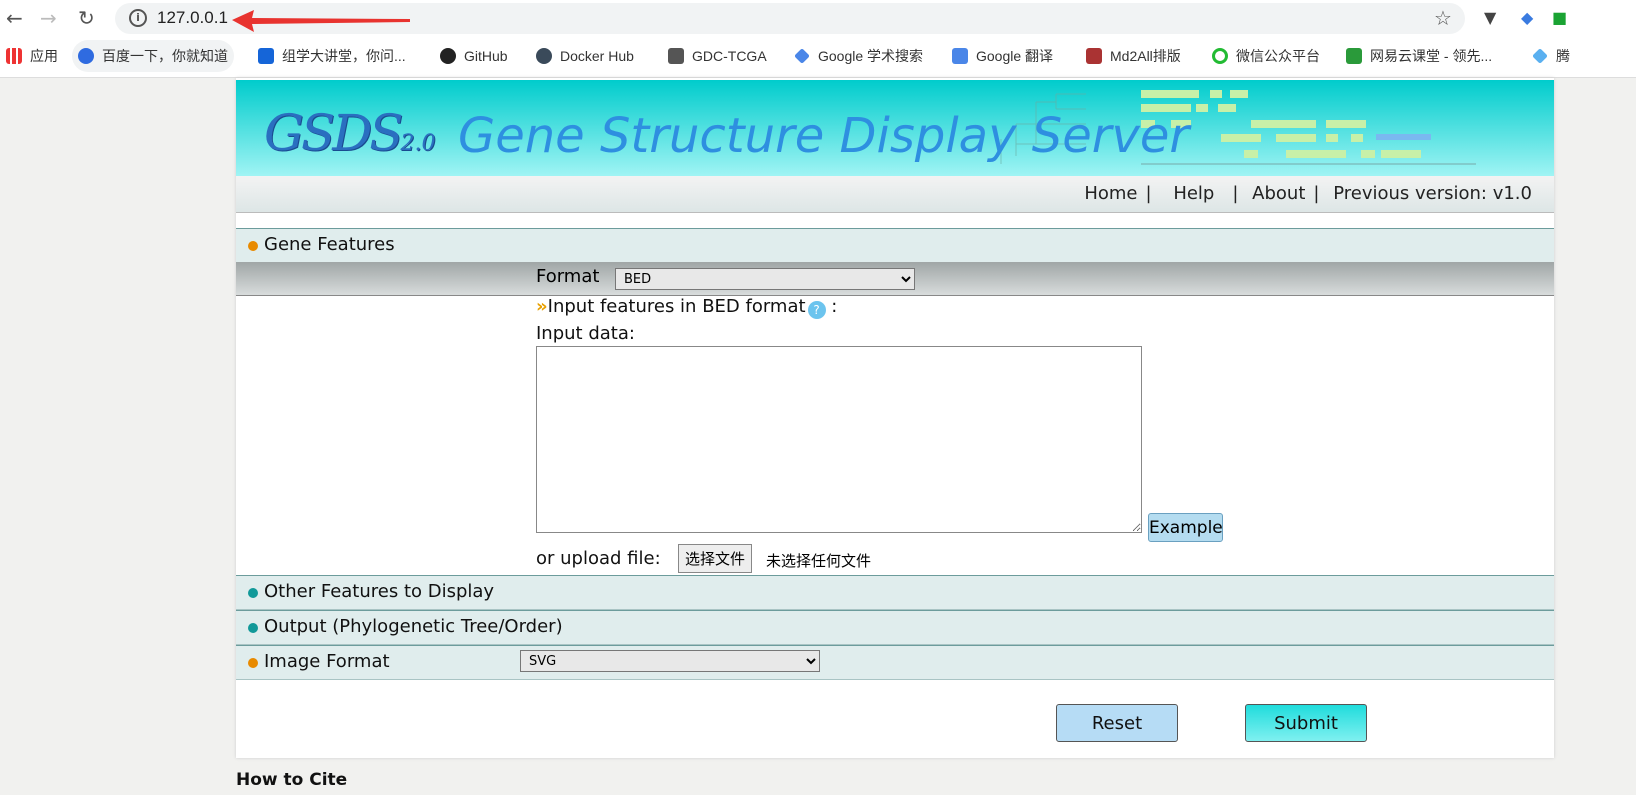 This screenshot has width=1636, height=795. Describe the element at coordinates (48, 18) in the screenshot. I see `forward-icon: →` at that location.